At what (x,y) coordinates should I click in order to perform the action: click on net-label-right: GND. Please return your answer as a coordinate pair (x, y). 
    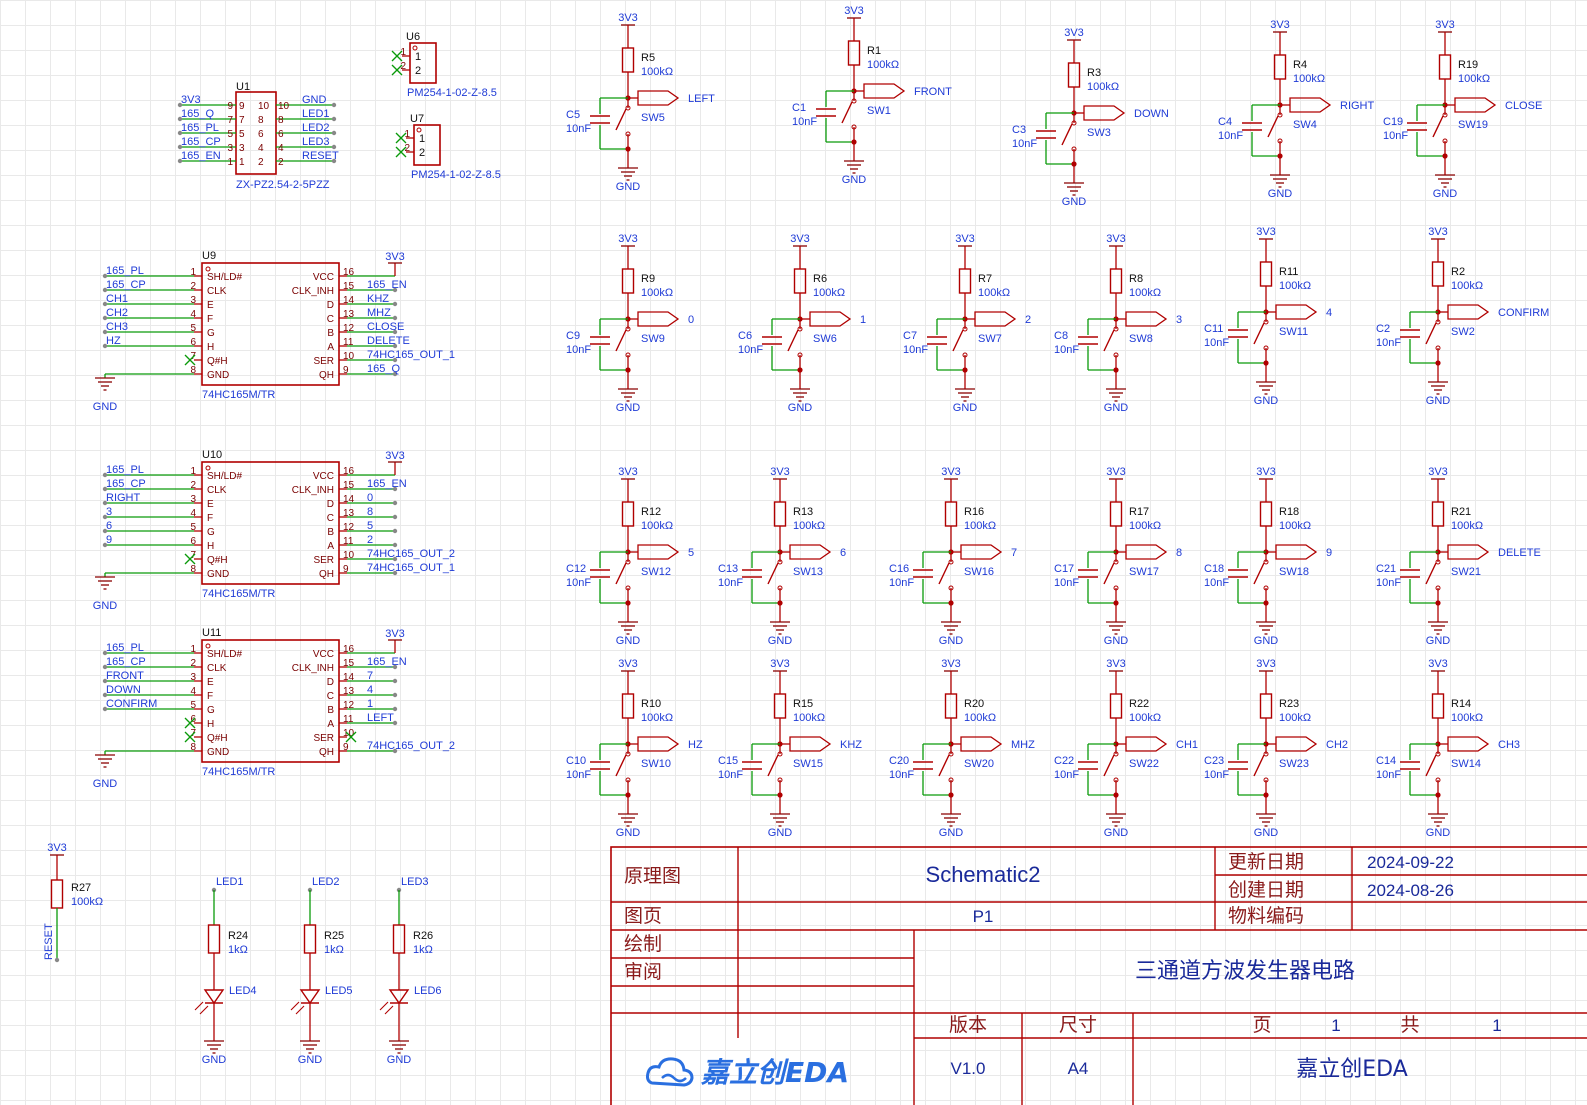
    Looking at the image, I should click on (314, 100).